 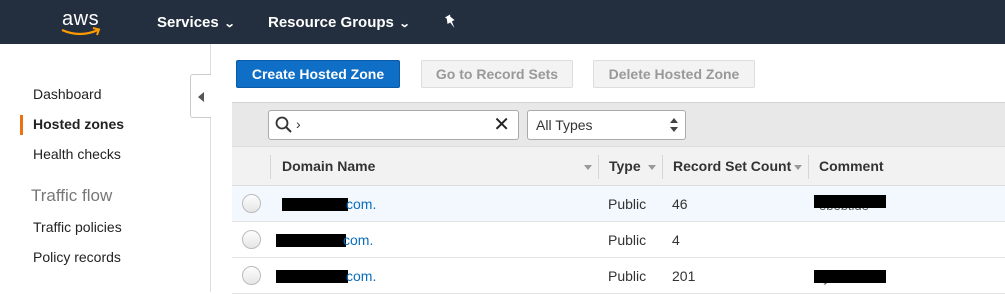 What do you see at coordinates (501, 125) in the screenshot?
I see `clear-search-icon: ✕` at bounding box center [501, 125].